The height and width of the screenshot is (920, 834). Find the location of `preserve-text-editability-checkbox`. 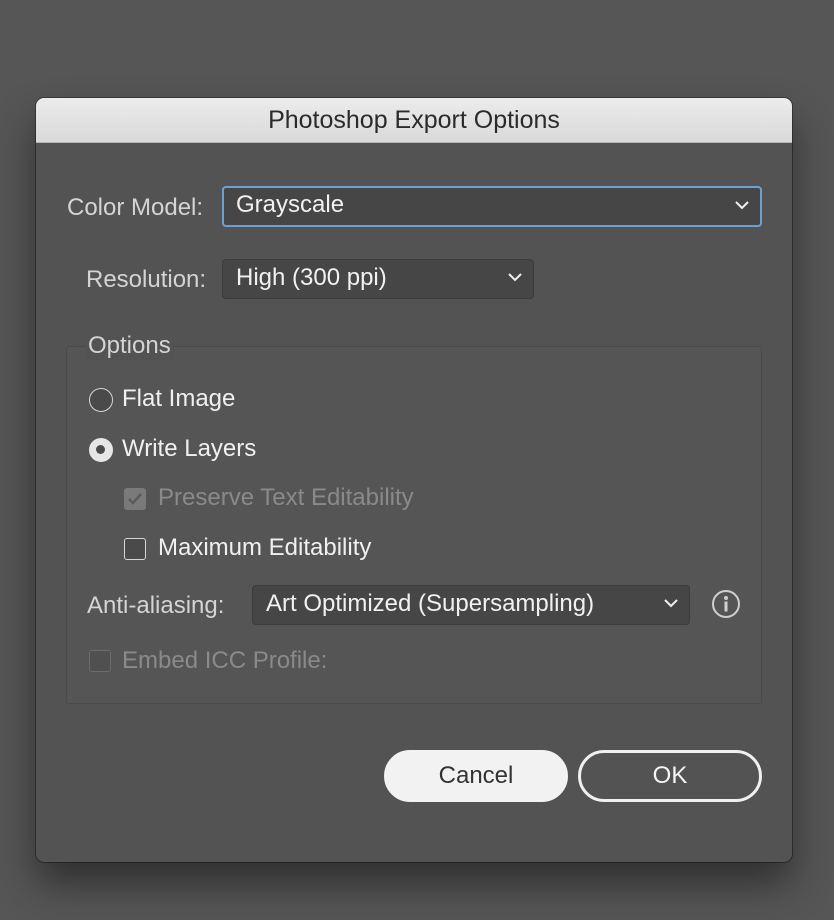

preserve-text-editability-checkbox is located at coordinates (135, 499).